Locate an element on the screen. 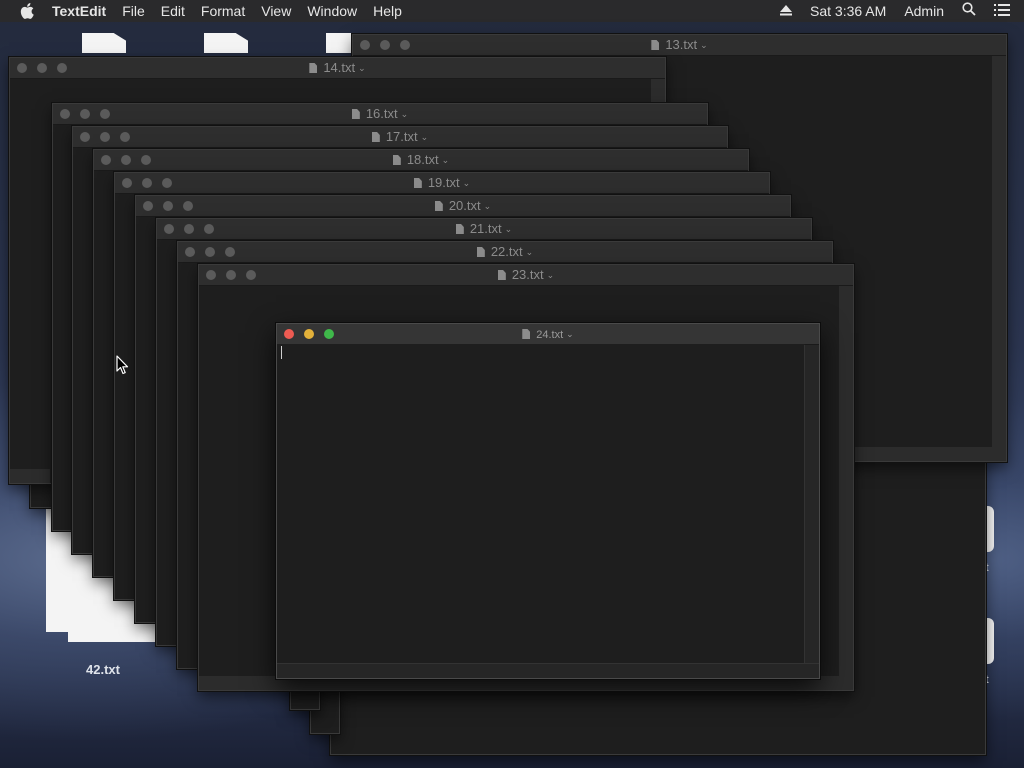  window-titlebar: 16.txt ⌄ is located at coordinates (380, 114).